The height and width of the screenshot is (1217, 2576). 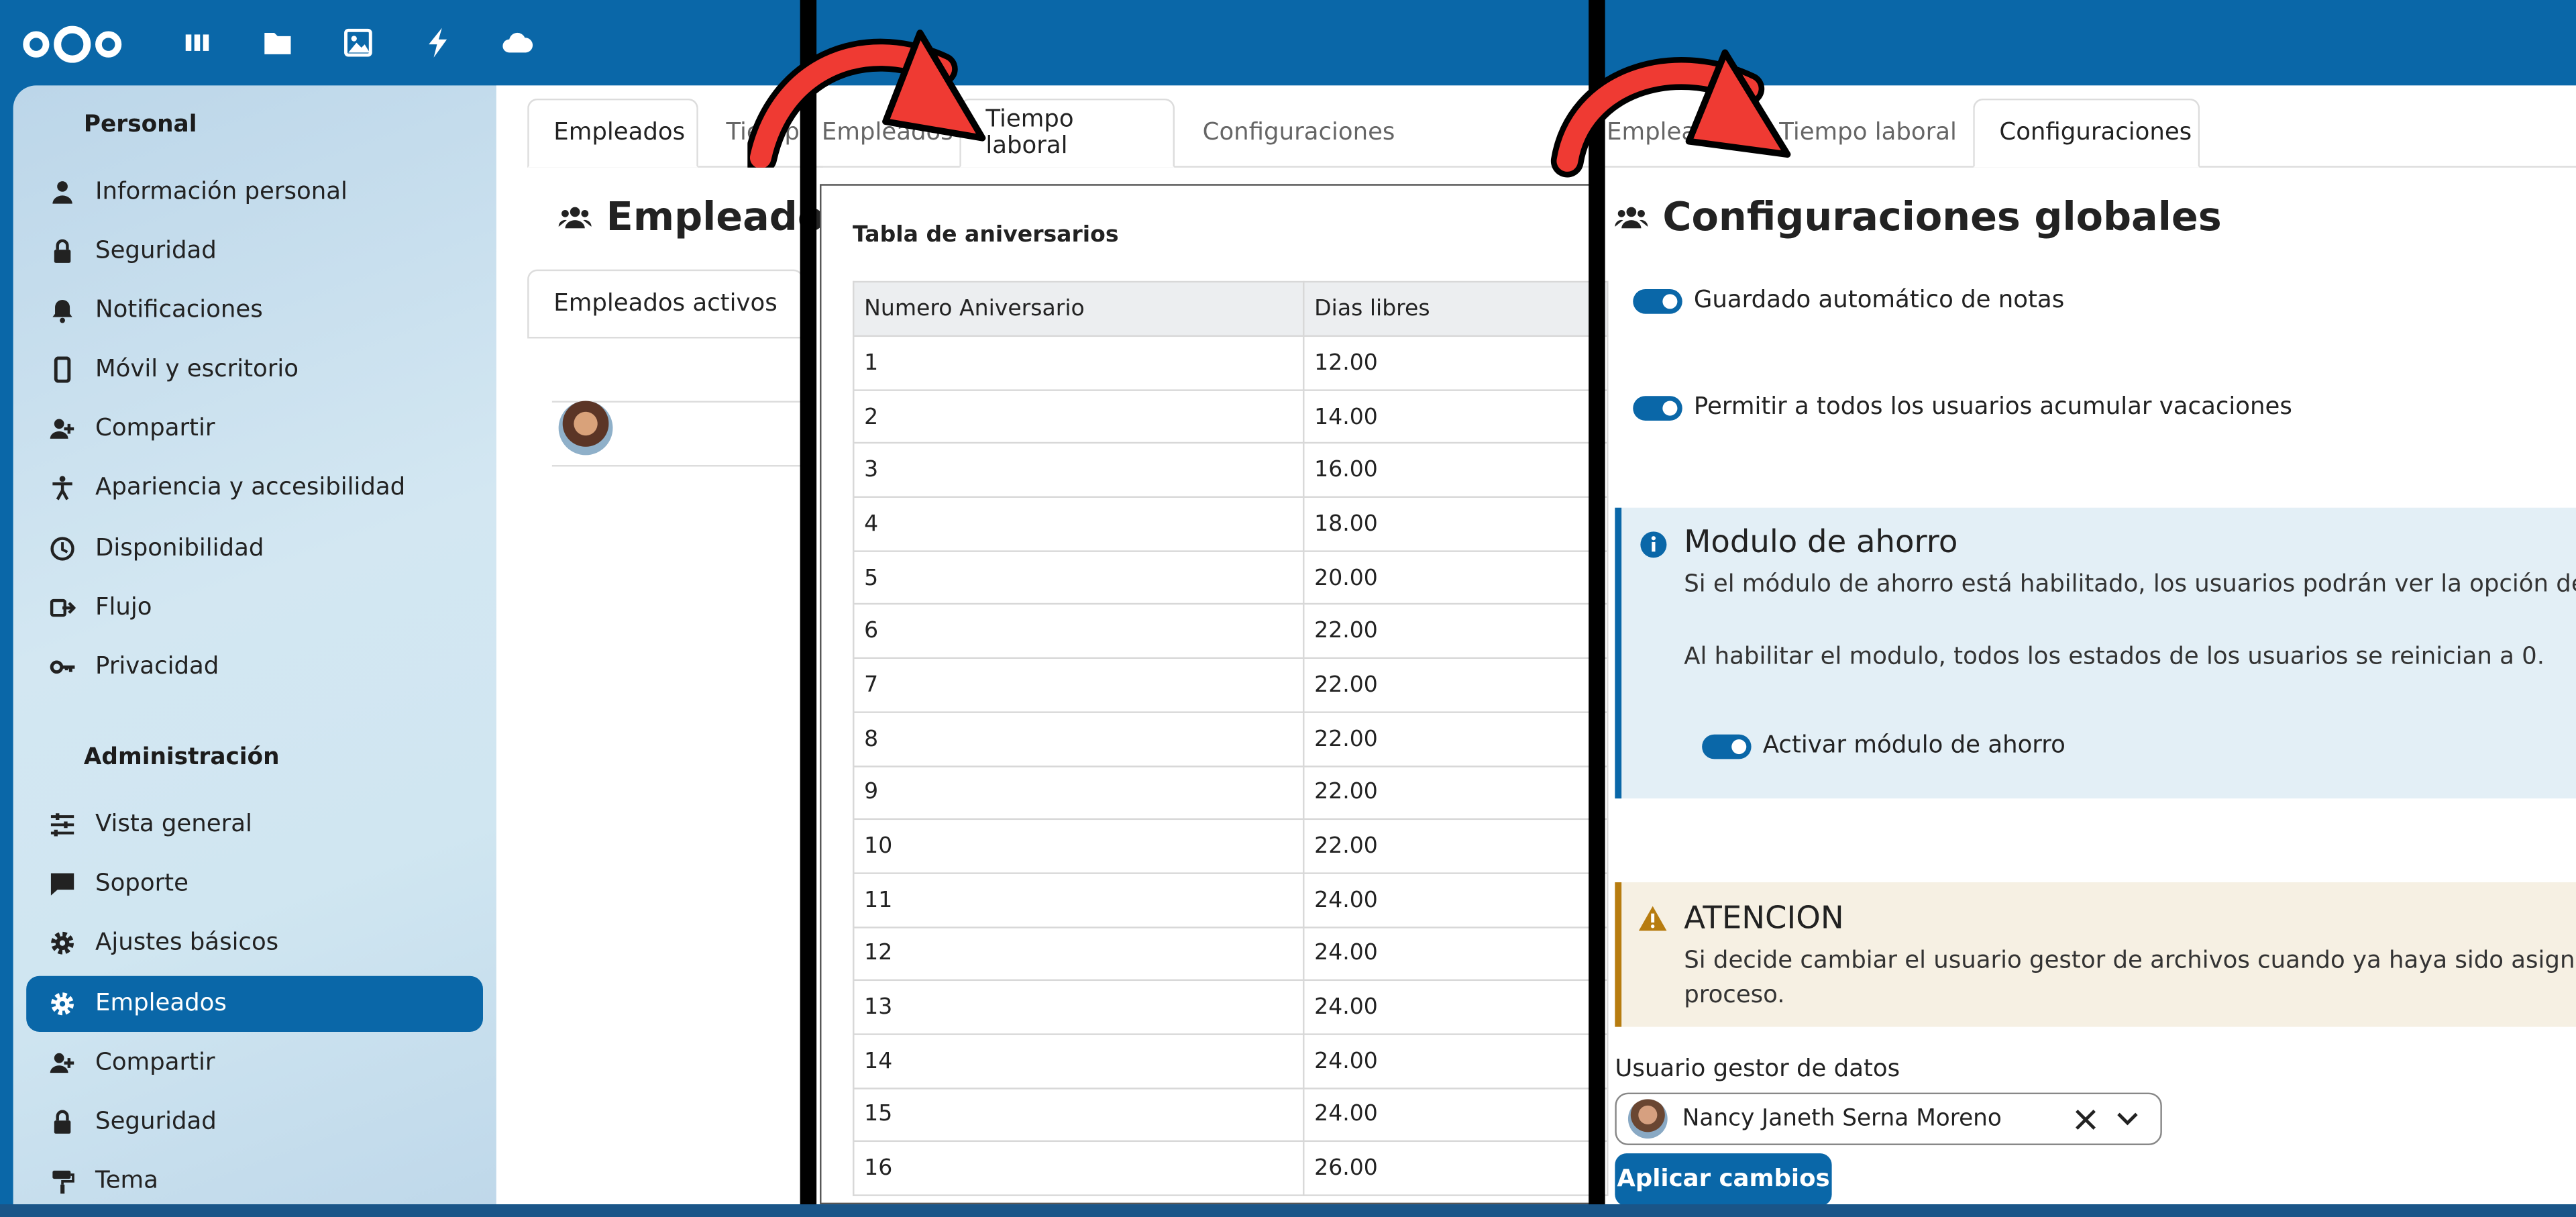 I want to click on sidebar-item-appearance: Apariencia y accesibilidad, so click(x=254, y=488).